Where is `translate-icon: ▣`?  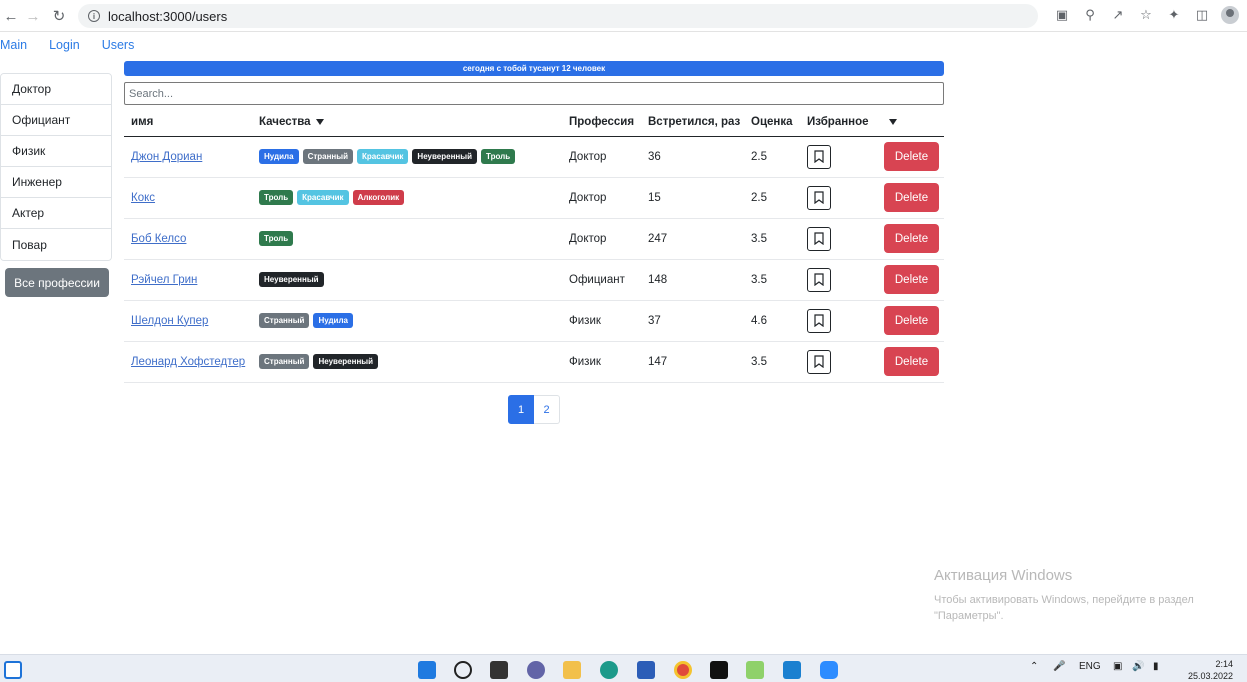 translate-icon: ▣ is located at coordinates (1062, 15).